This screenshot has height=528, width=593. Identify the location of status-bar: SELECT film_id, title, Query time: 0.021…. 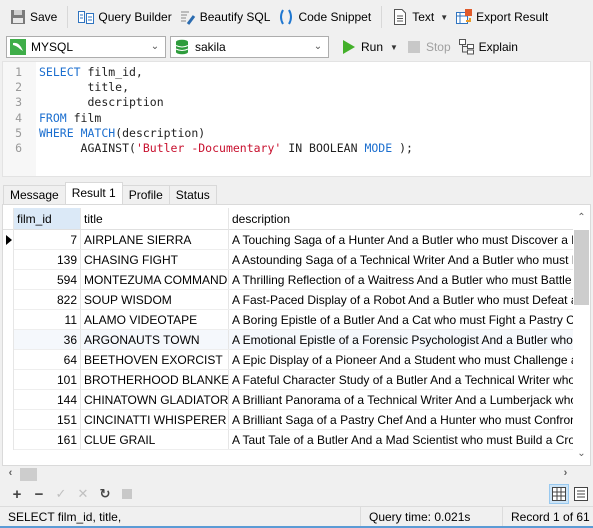
(296, 517).